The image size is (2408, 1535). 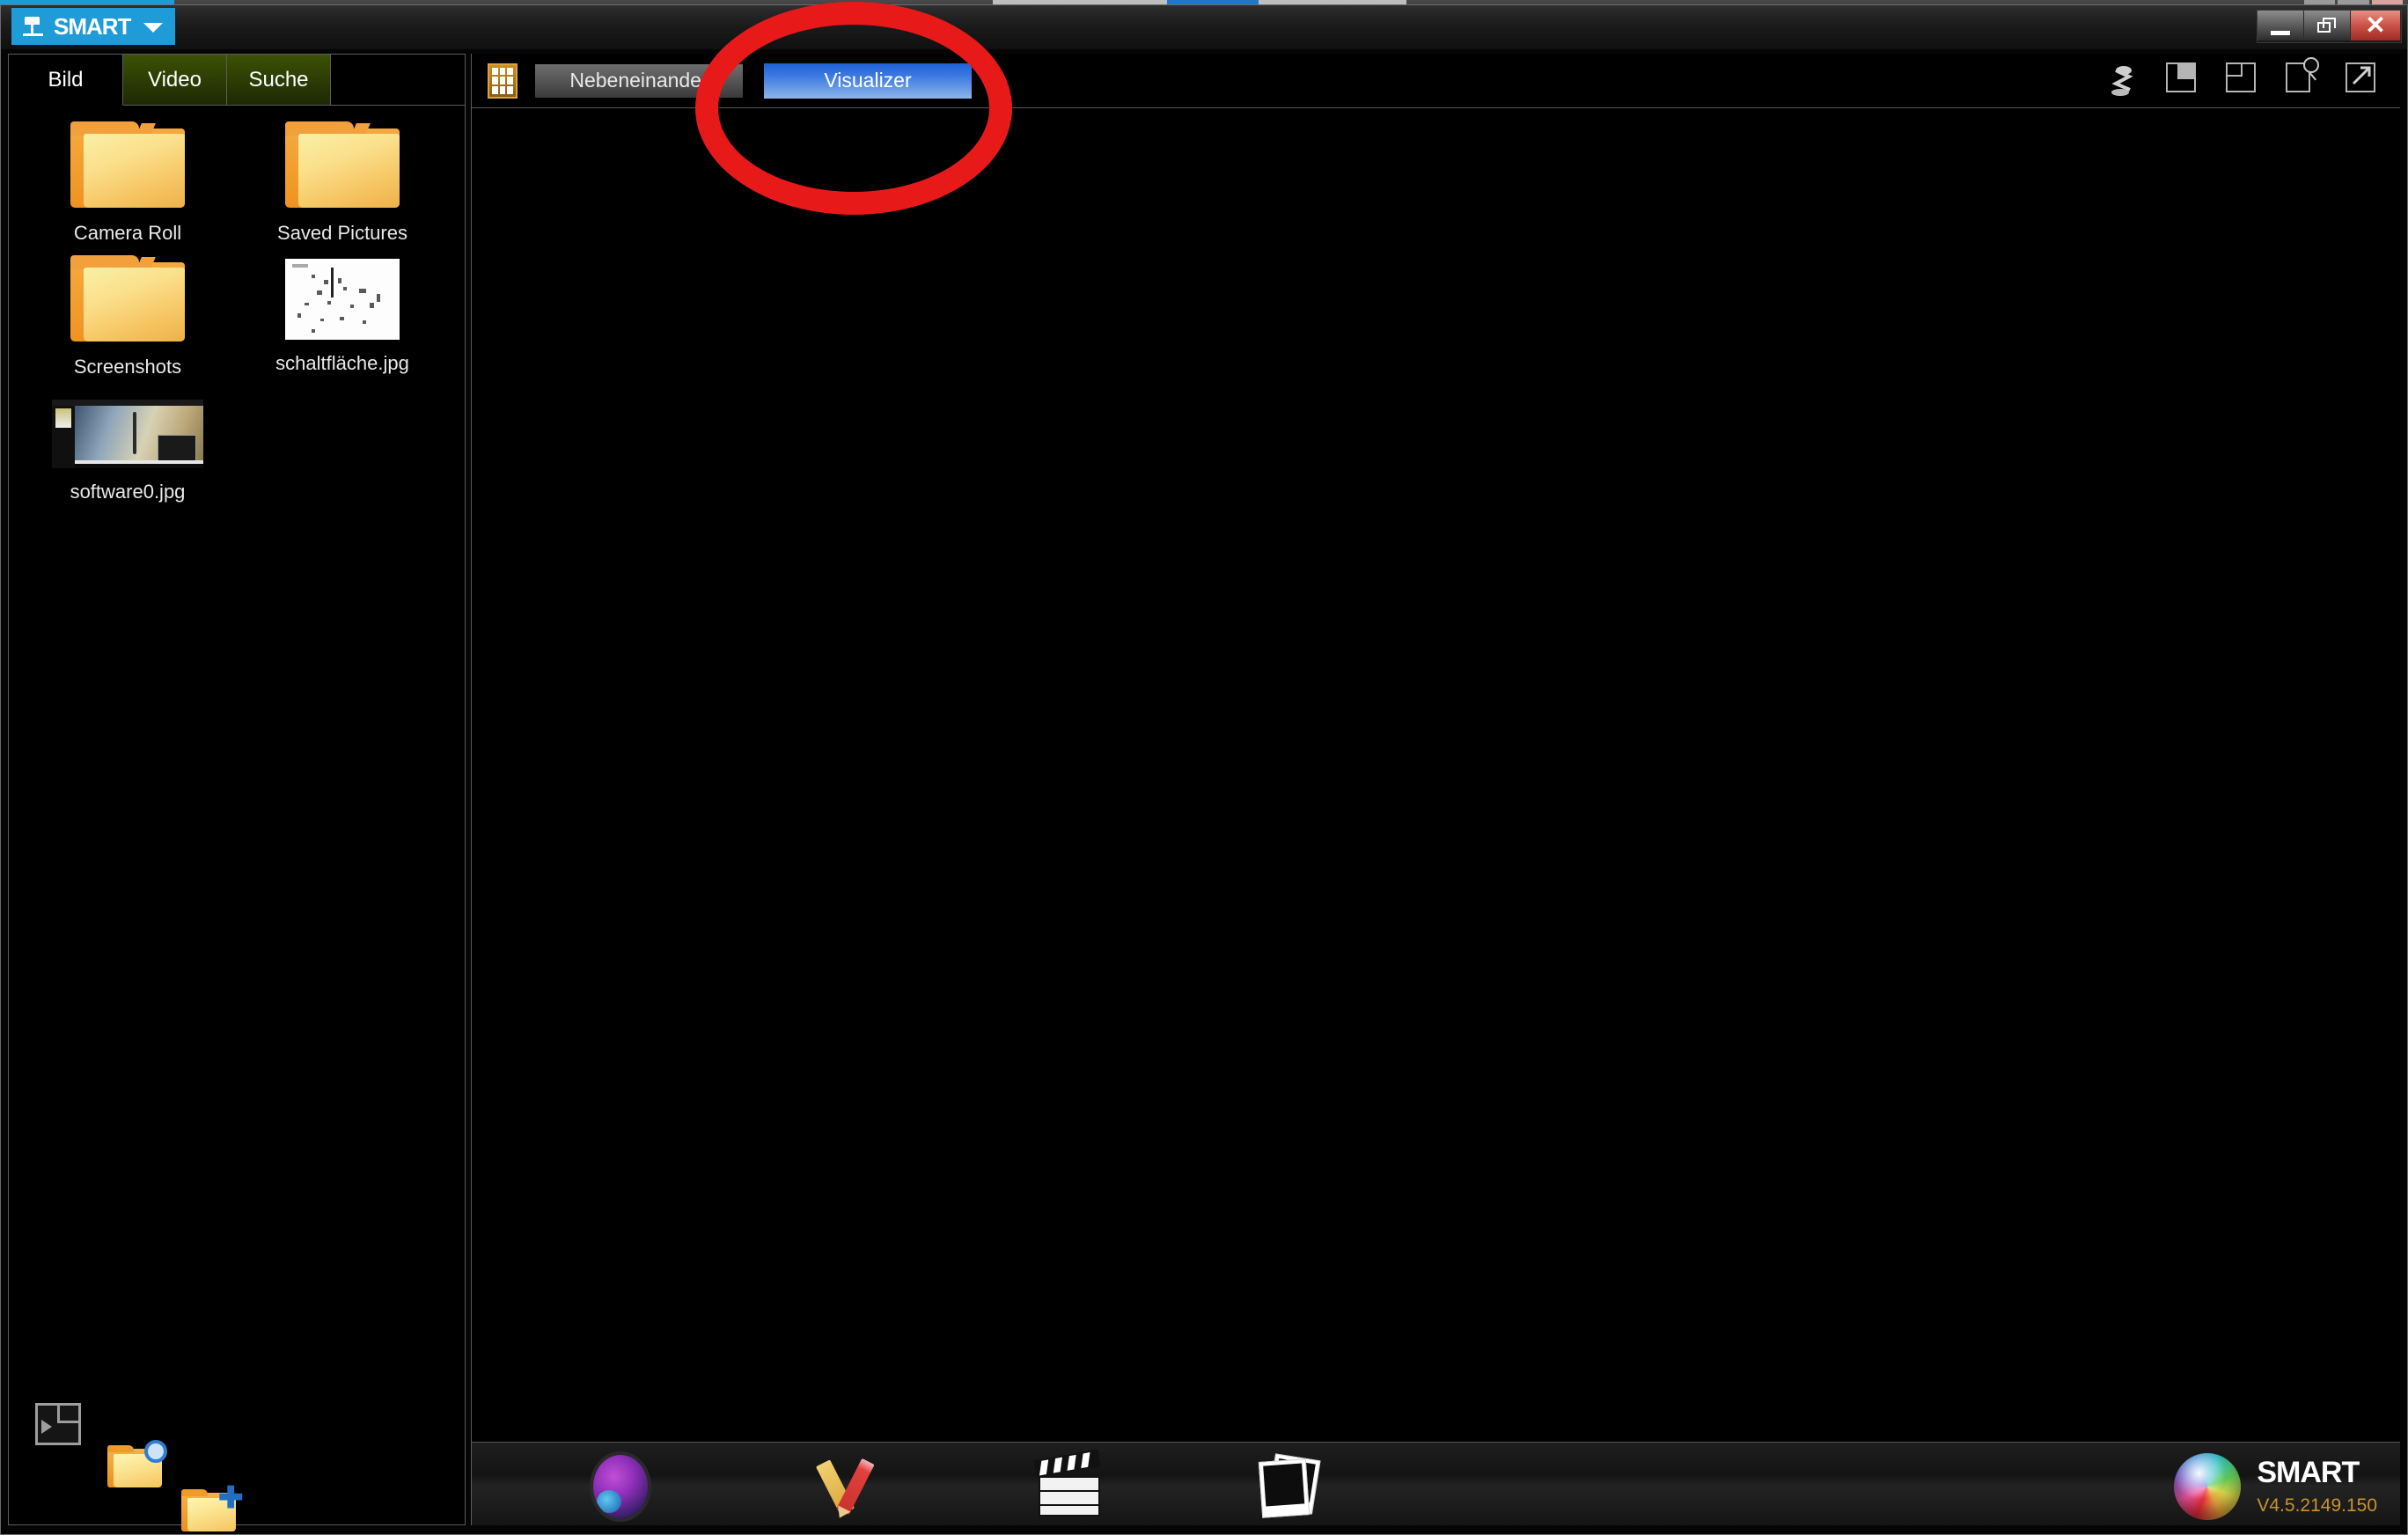 I want to click on file-label: Screenshots, so click(x=127, y=367).